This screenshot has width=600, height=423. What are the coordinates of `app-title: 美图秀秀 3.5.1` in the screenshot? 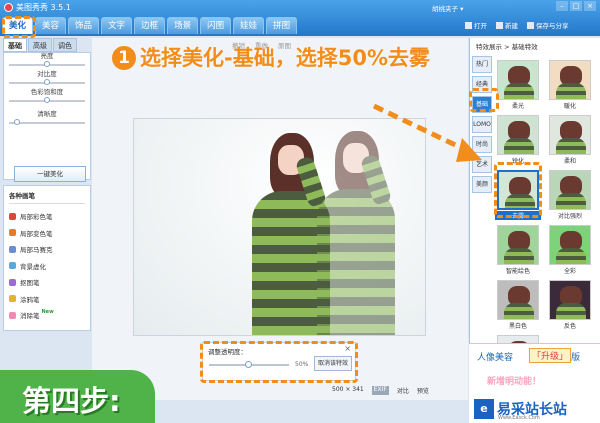 It's located at (37, 7).